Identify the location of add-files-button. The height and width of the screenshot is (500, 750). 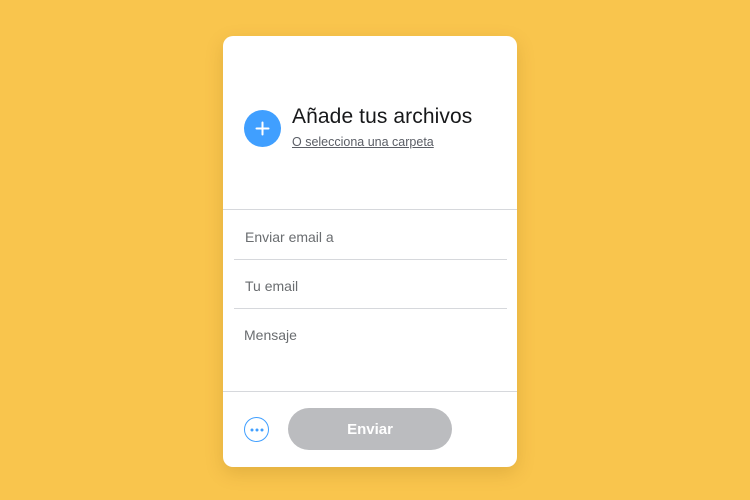
(262, 128).